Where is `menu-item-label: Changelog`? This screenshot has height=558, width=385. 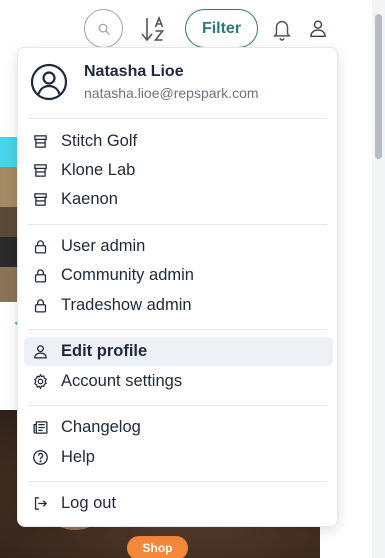
menu-item-label: Changelog is located at coordinates (101, 427).